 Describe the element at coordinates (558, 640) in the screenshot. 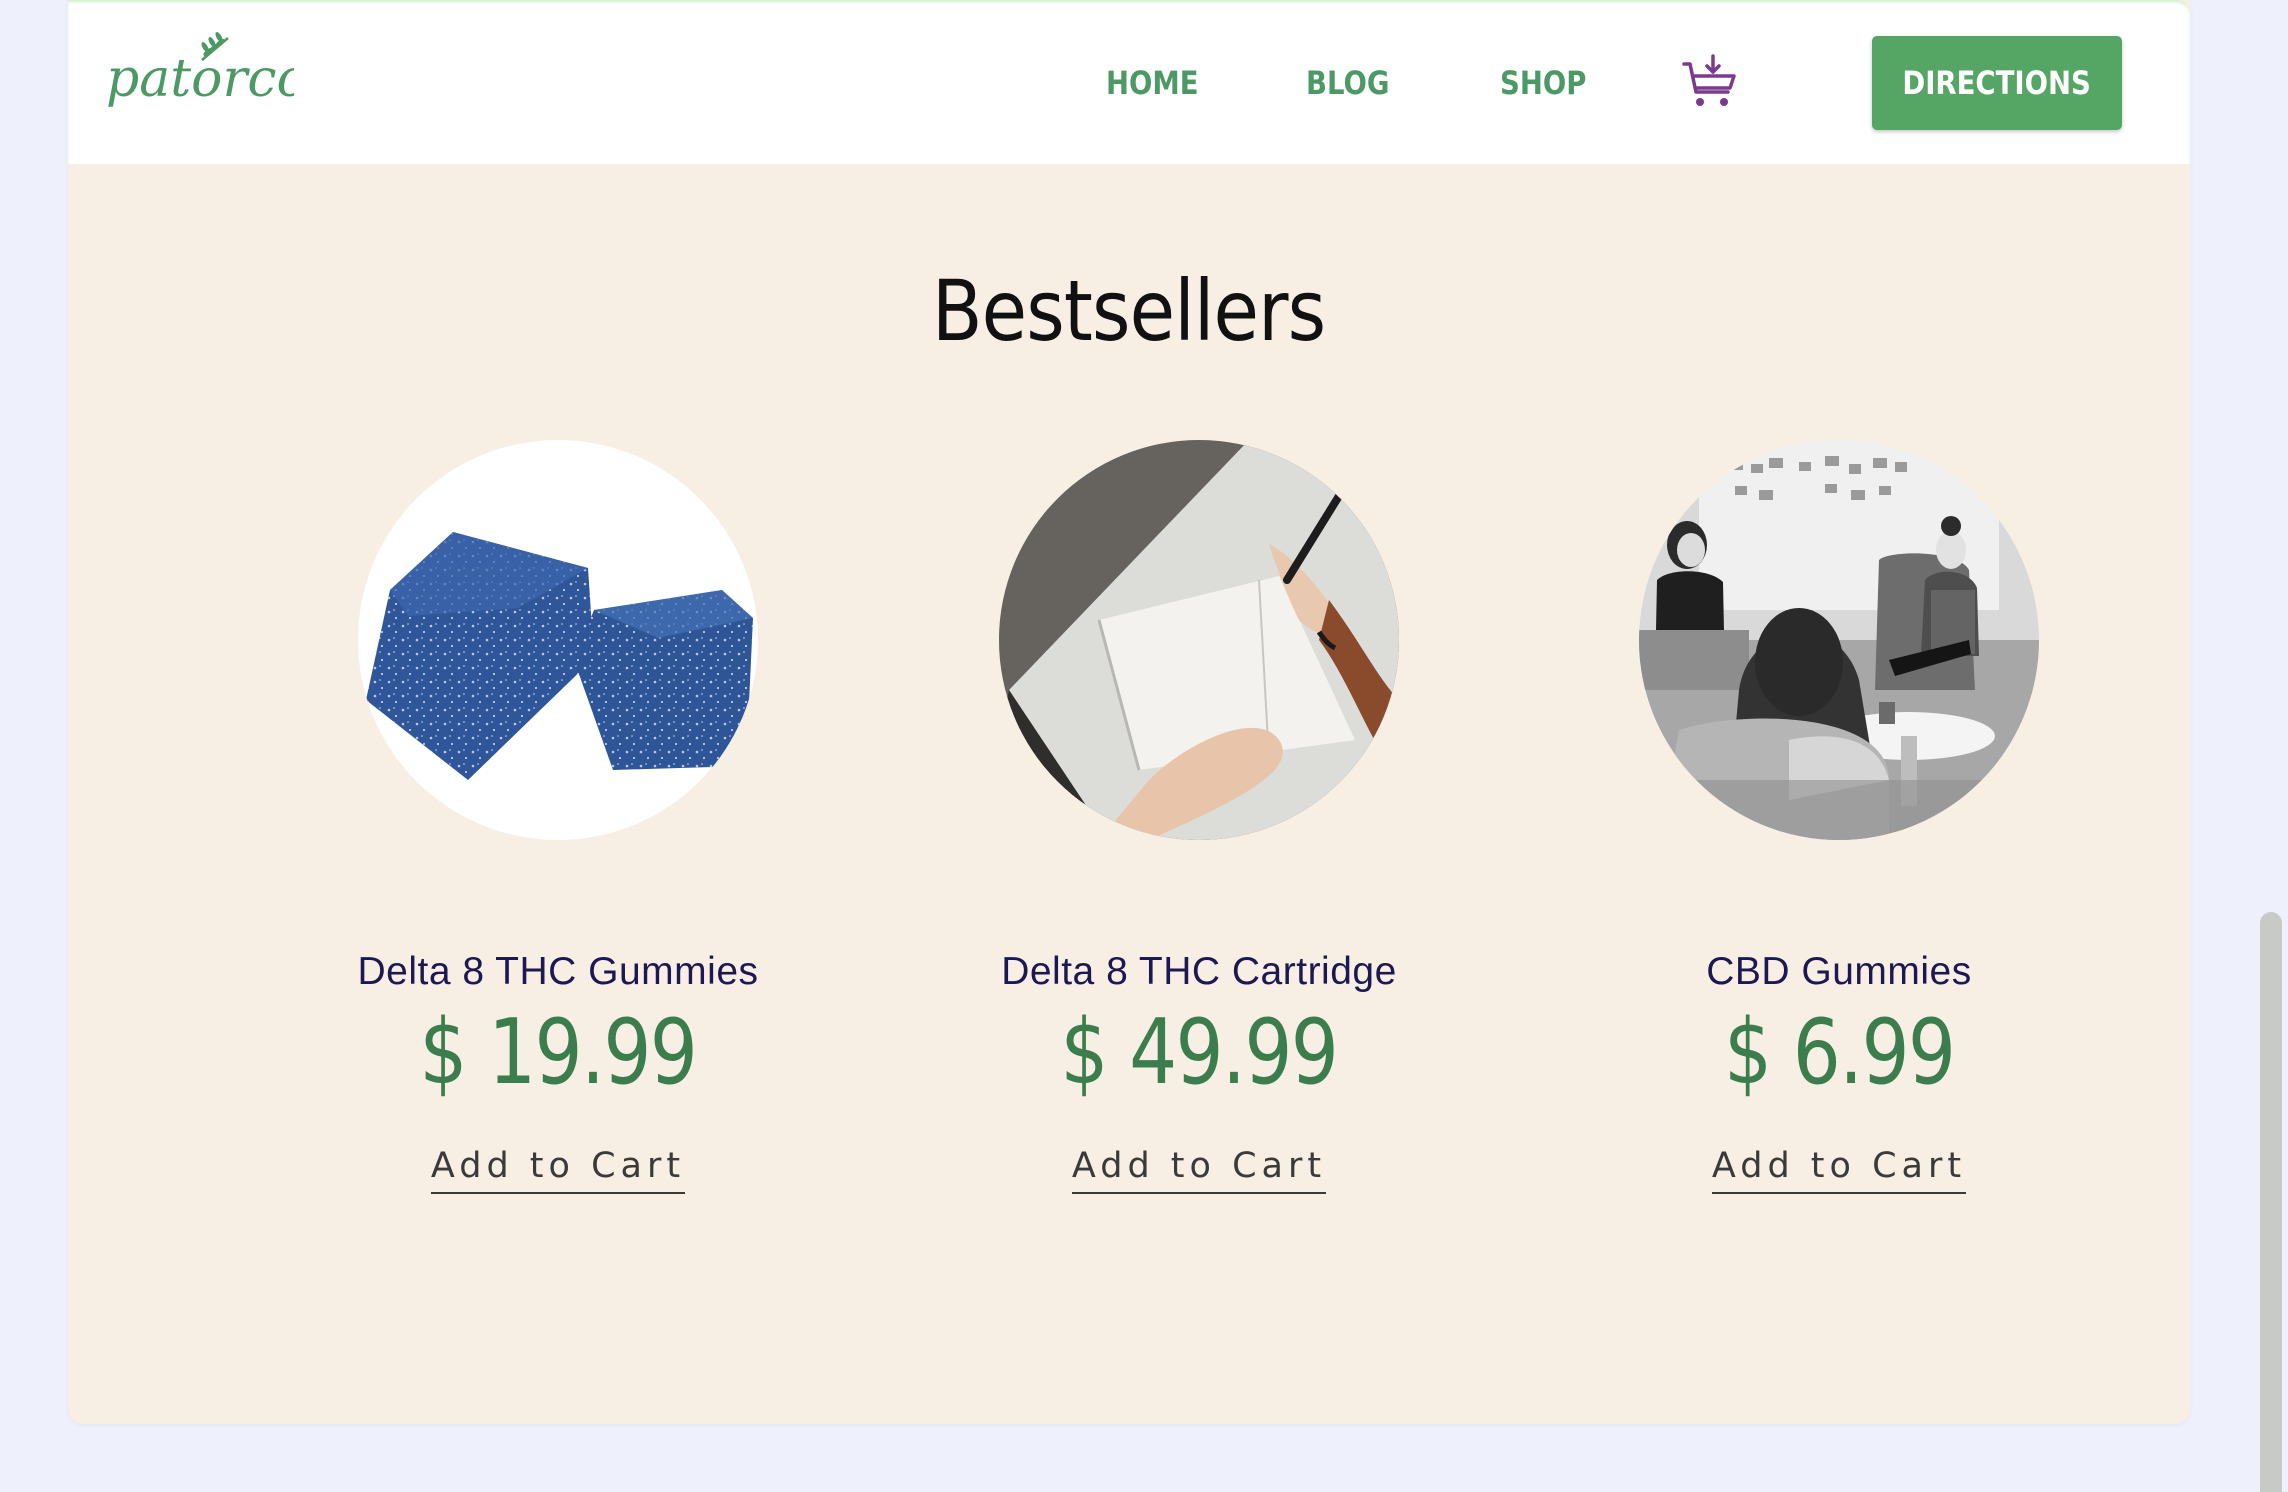

I see `product-image-gummies` at that location.